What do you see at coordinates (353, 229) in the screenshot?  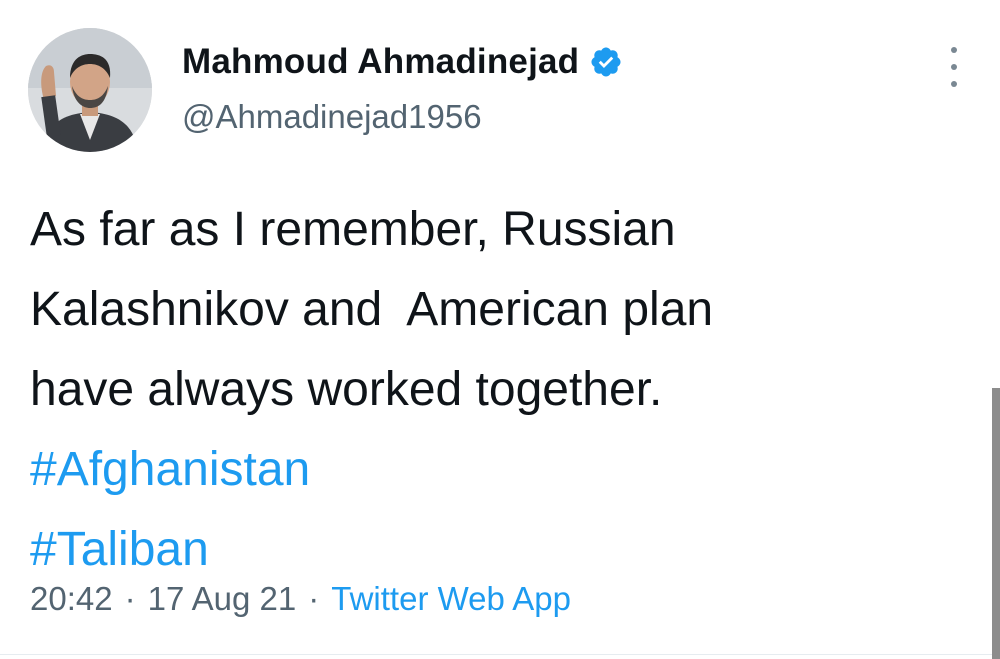 I see `tweet-text-line: As far as I remember, Russian` at bounding box center [353, 229].